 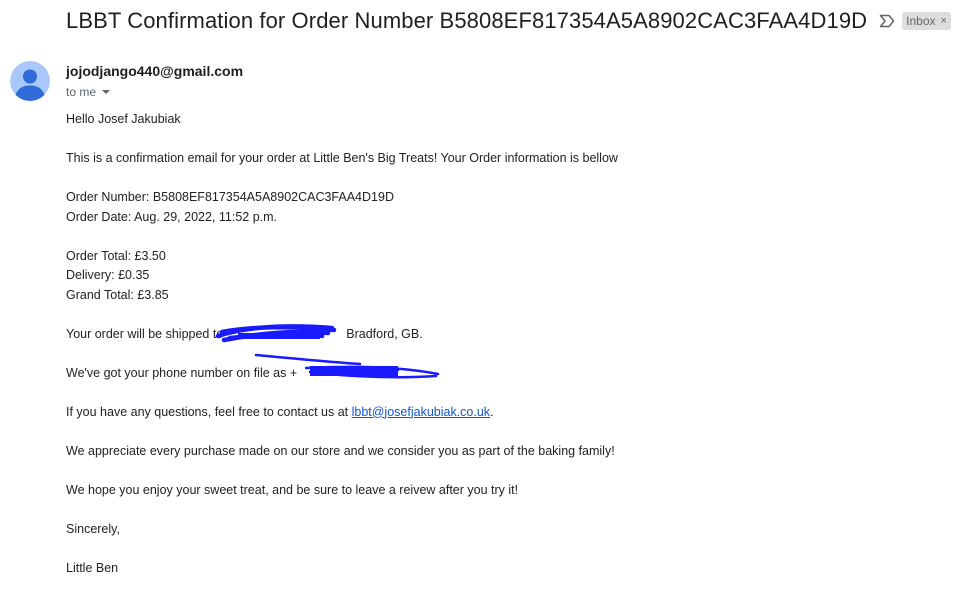 I want to click on greeting: Hello Josef Jakubiak, so click(x=123, y=119).